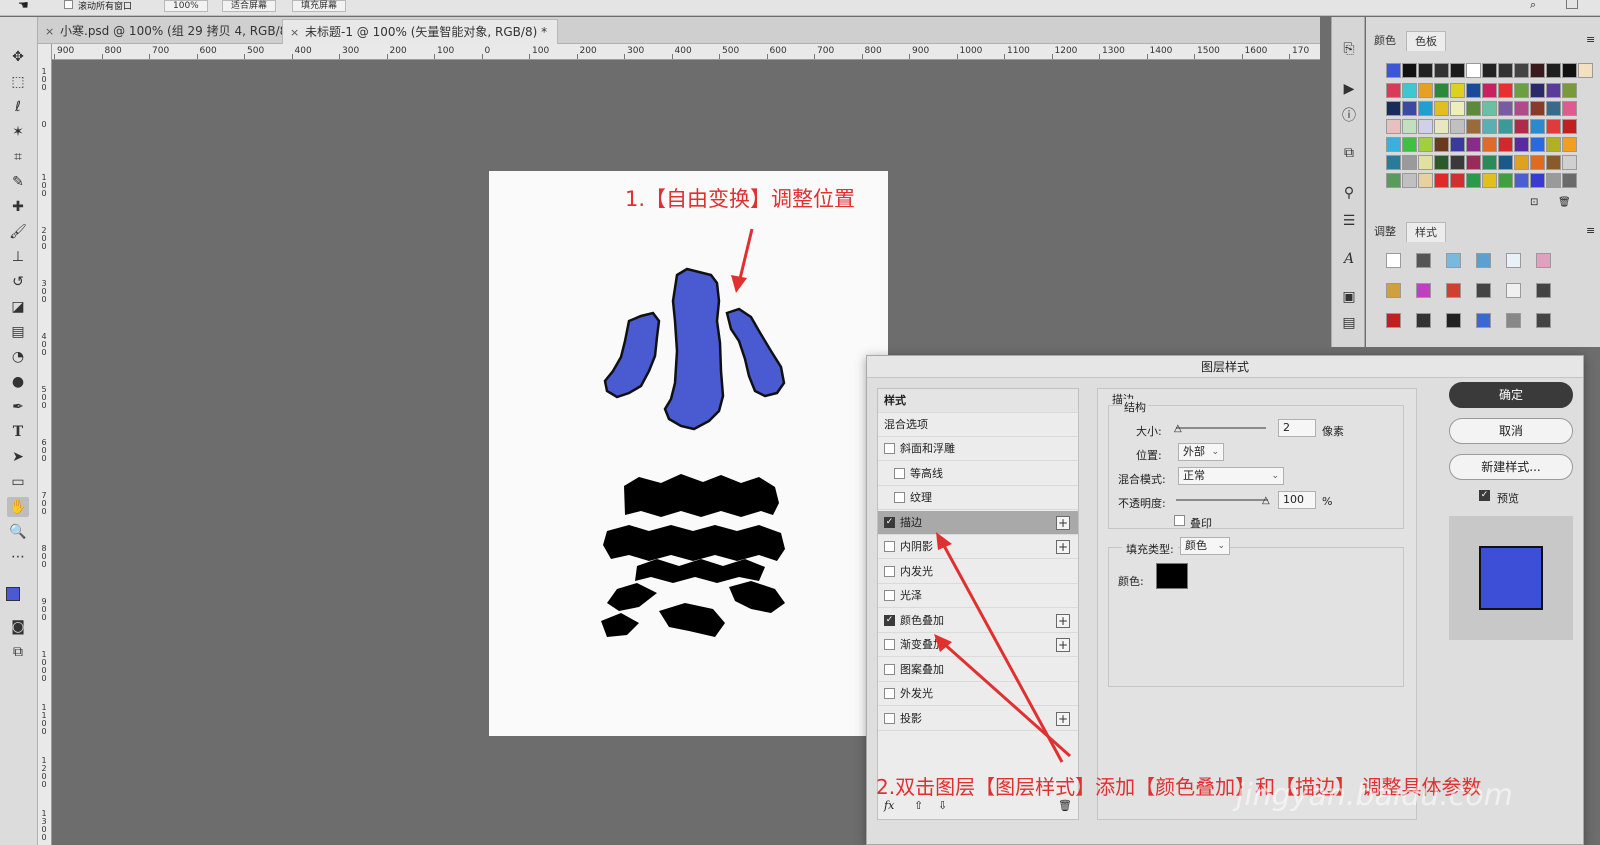 This screenshot has height=845, width=1600. I want to click on tab-adjustments: 调整, so click(1385, 232).